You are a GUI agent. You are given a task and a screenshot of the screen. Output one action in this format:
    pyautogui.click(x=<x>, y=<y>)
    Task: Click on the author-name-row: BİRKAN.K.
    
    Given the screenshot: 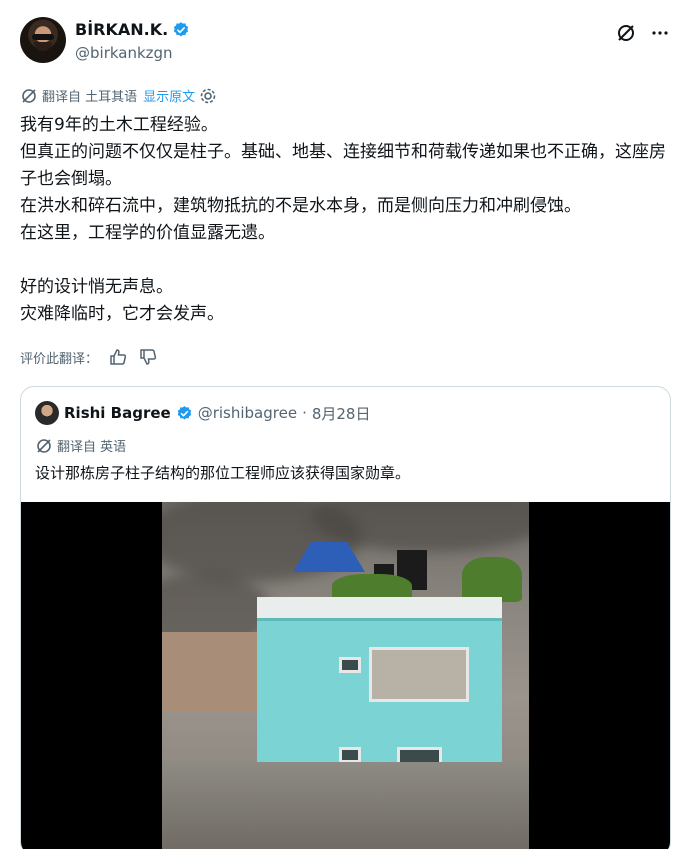 What is the action you would take?
    pyautogui.click(x=132, y=29)
    